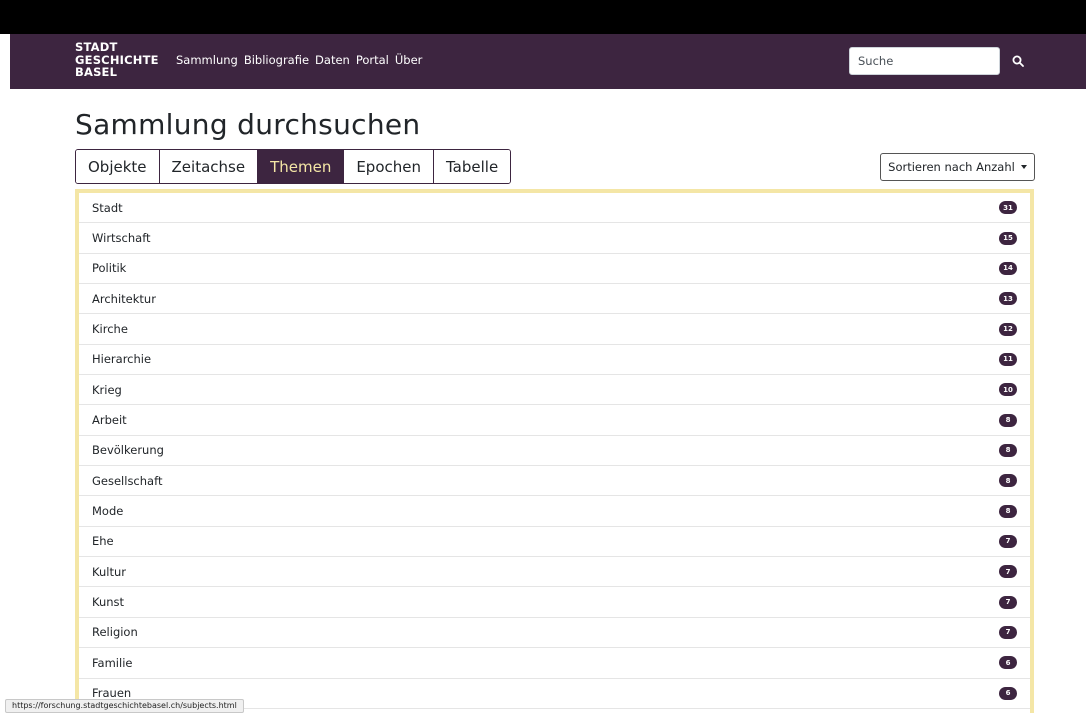 This screenshot has height=713, width=1086. Describe the element at coordinates (332, 60) in the screenshot. I see `nav-link-daten: Daten` at that location.